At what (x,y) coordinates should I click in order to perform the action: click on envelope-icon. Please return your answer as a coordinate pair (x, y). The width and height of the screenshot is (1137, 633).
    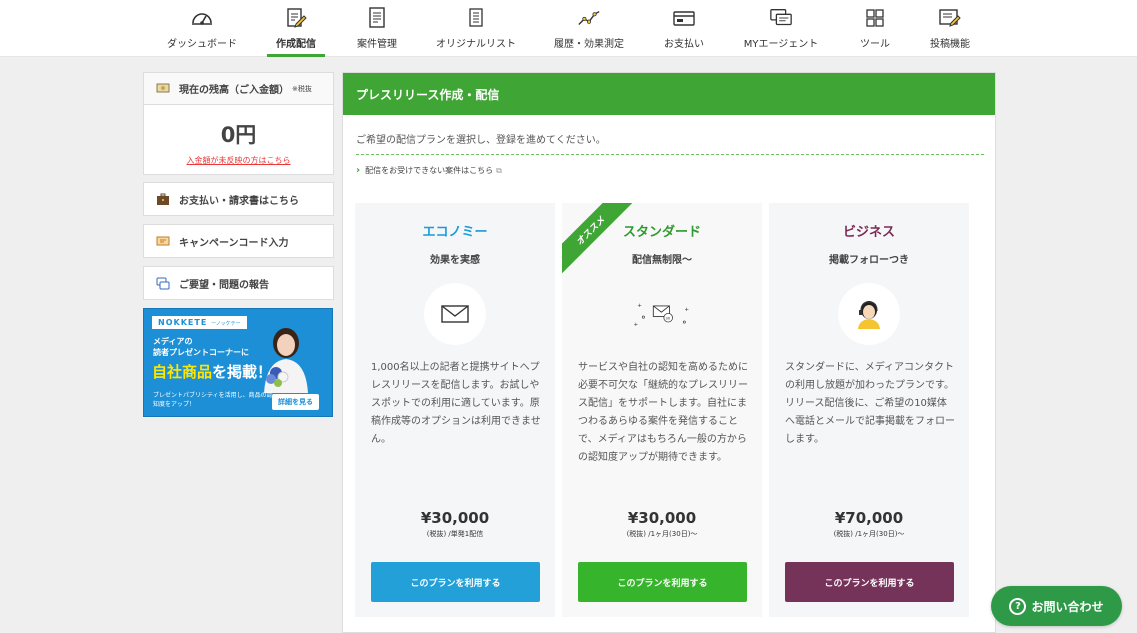
    Looking at the image, I should click on (455, 314).